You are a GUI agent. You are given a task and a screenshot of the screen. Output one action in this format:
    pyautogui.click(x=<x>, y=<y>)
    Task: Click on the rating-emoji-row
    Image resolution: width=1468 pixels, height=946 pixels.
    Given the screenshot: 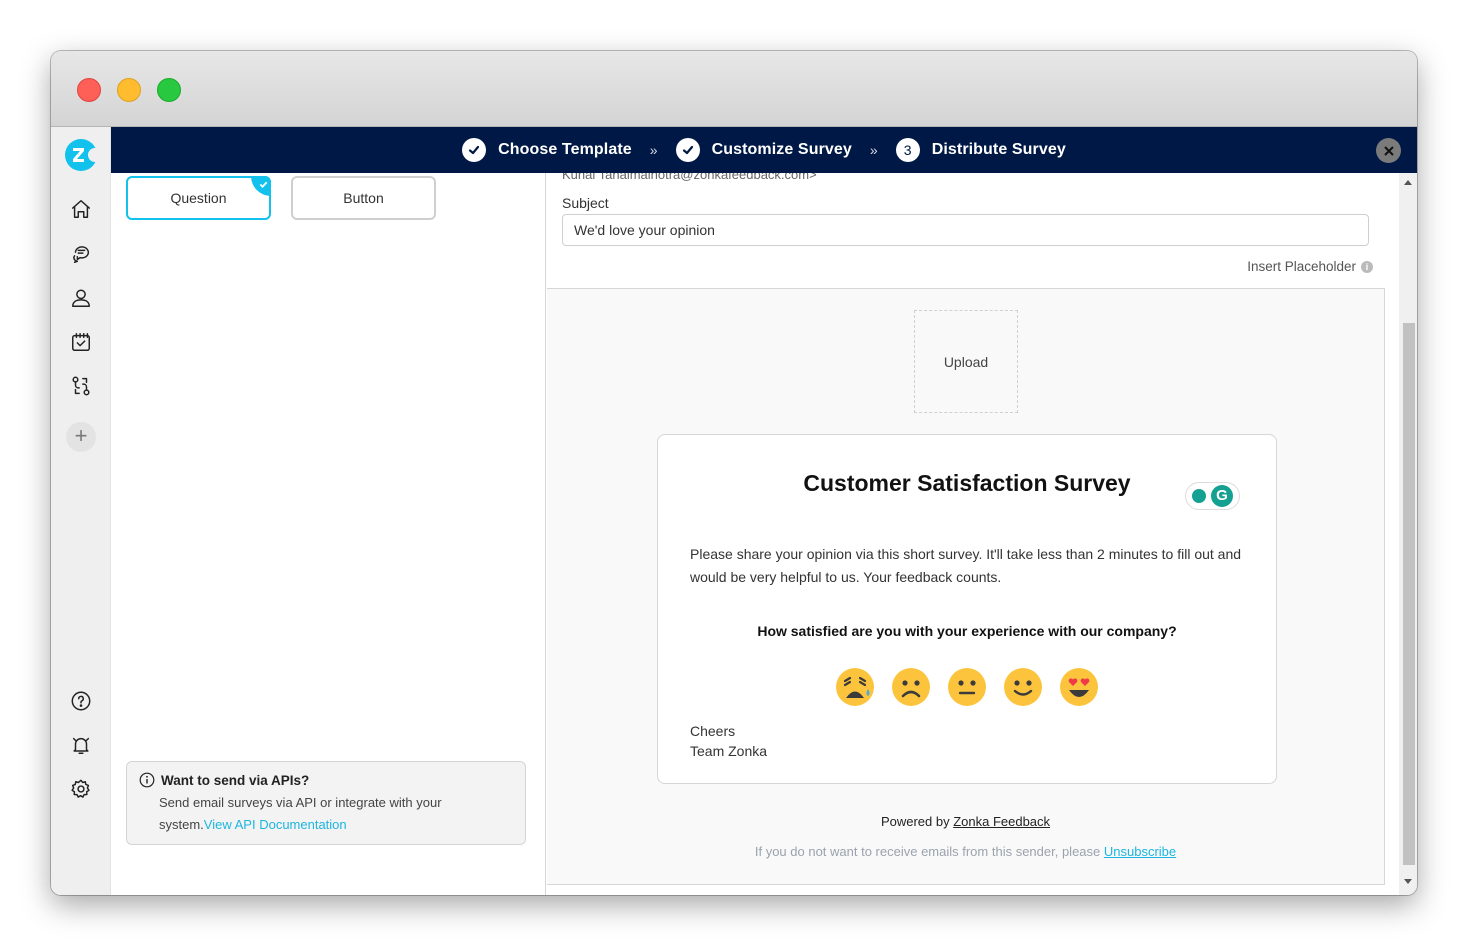 What is the action you would take?
    pyautogui.click(x=967, y=687)
    